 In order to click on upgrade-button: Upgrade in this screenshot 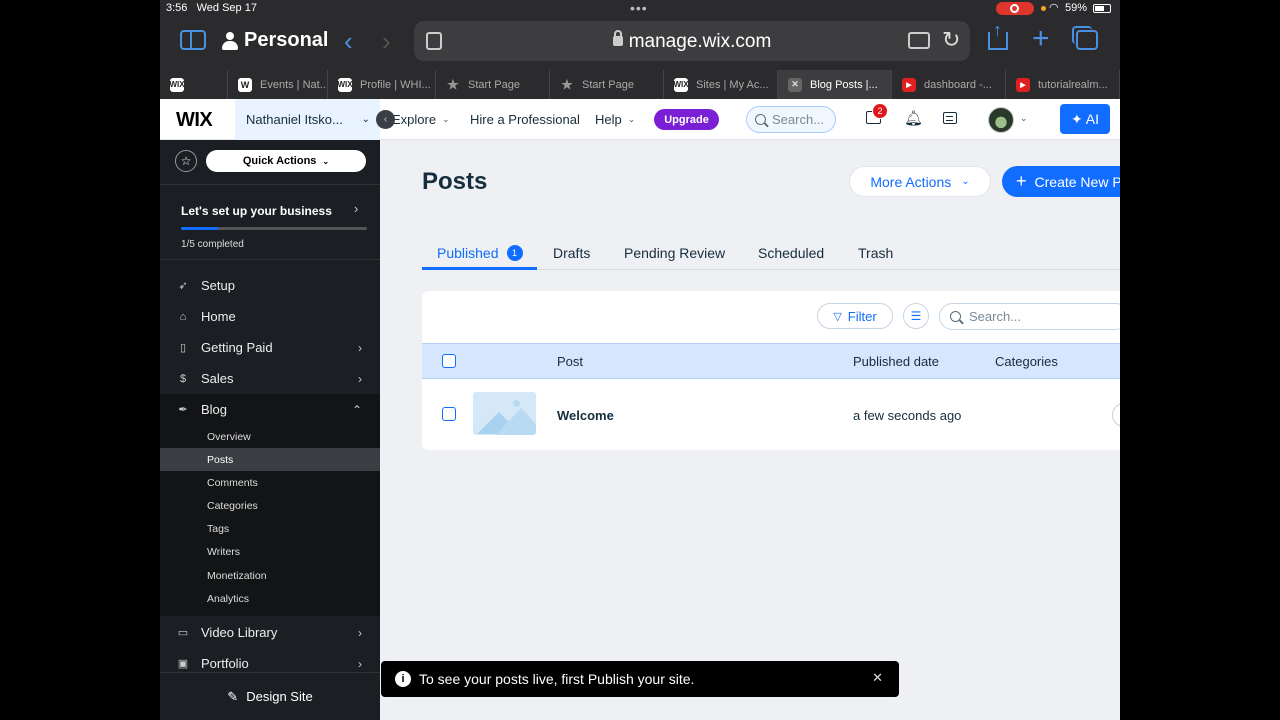, I will do `click(686, 119)`.